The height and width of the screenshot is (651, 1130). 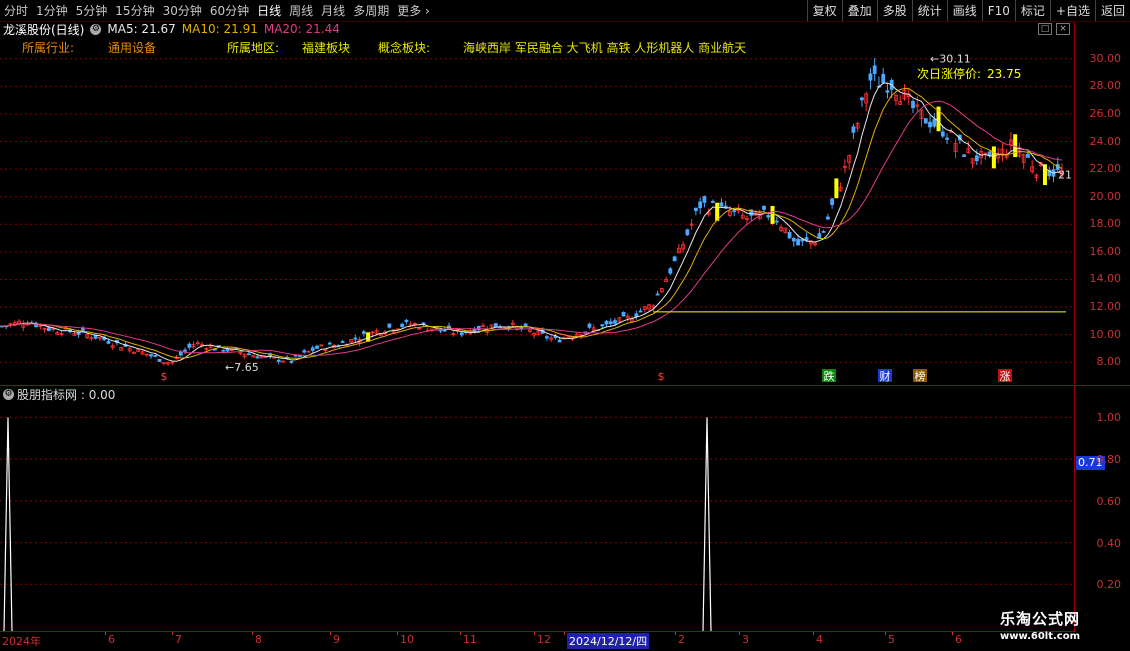 What do you see at coordinates (92, 10) in the screenshot?
I see `period-tab-2: 5分钟` at bounding box center [92, 10].